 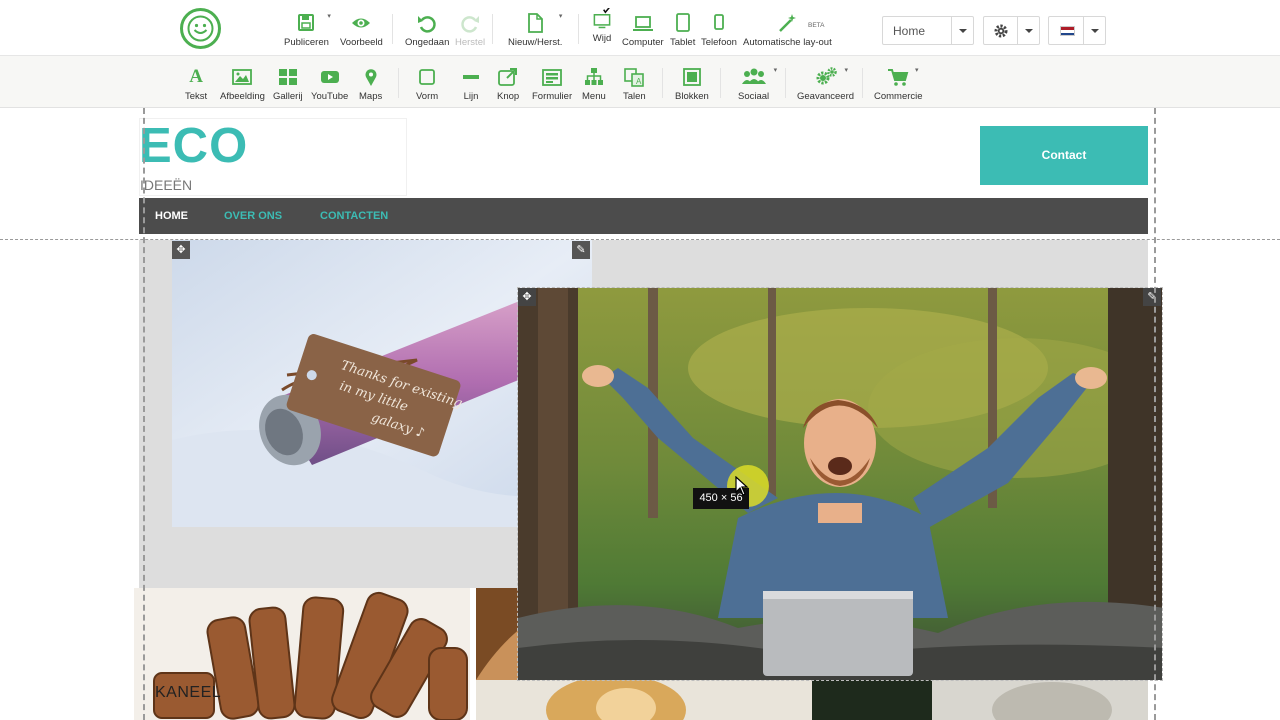 I want to click on dog-image, so click(x=644, y=700).